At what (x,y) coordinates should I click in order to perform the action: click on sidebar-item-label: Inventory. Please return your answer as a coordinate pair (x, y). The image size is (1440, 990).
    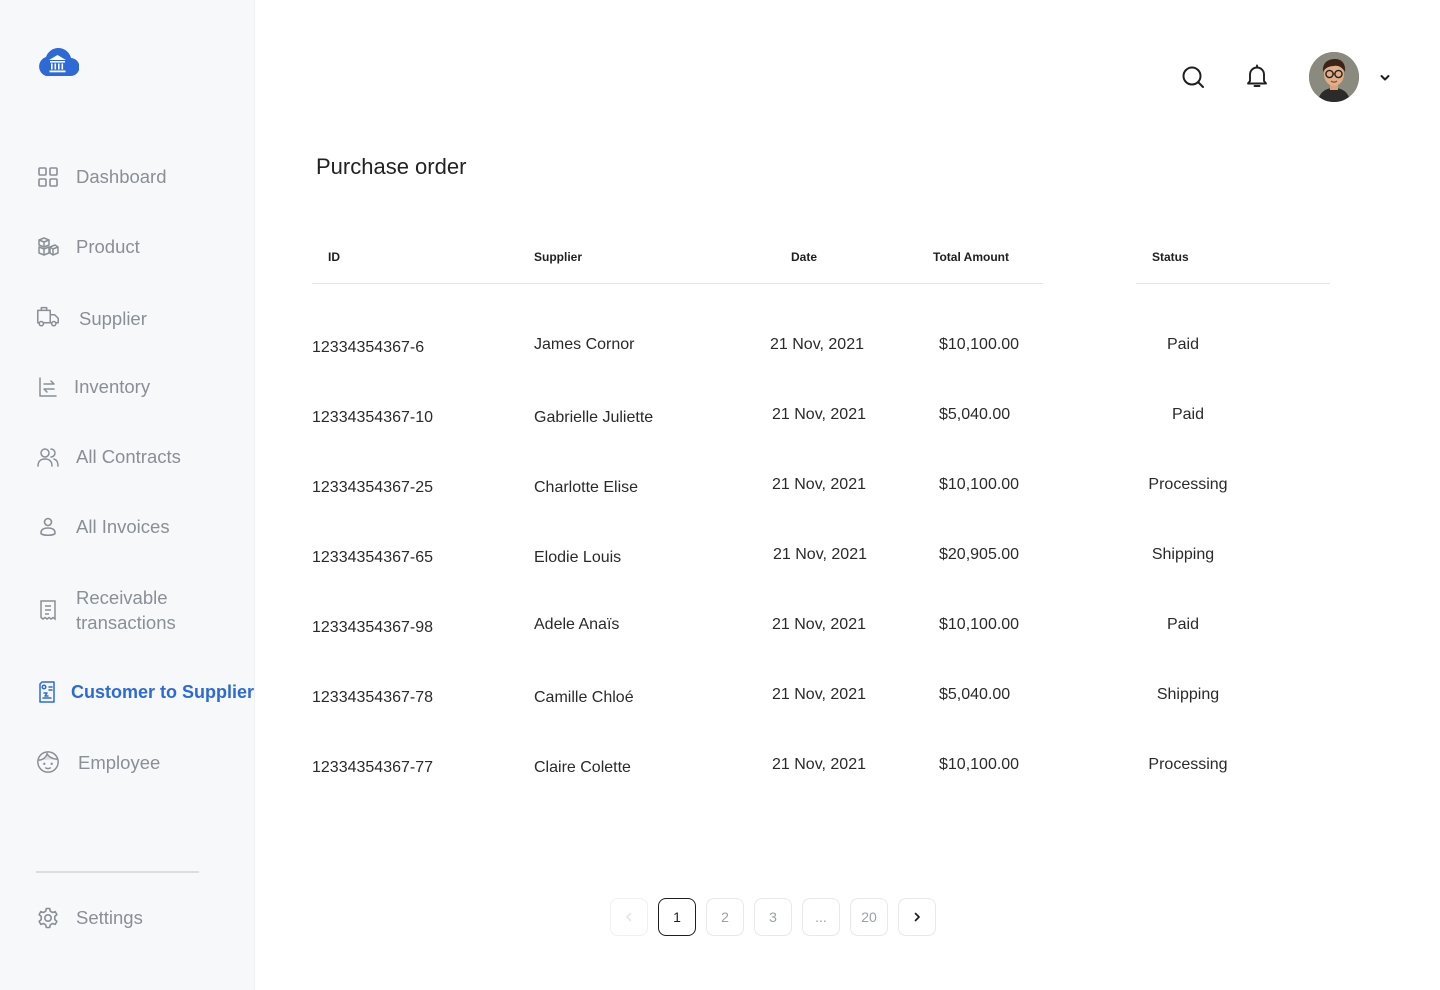
    Looking at the image, I should click on (112, 386).